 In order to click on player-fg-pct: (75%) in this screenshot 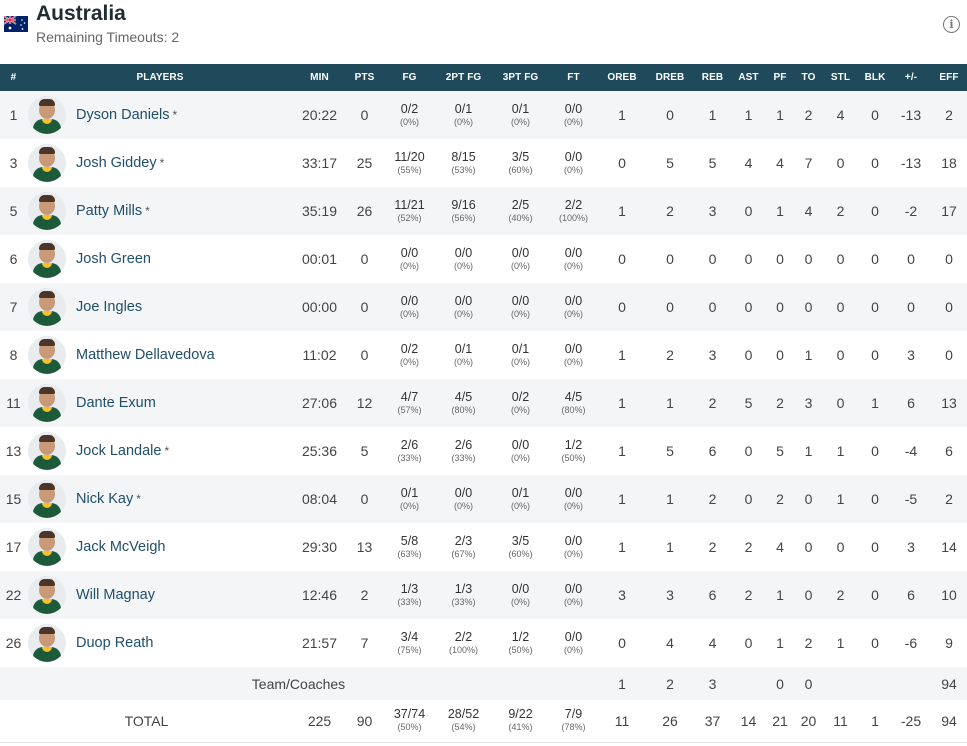, I will do `click(409, 649)`.